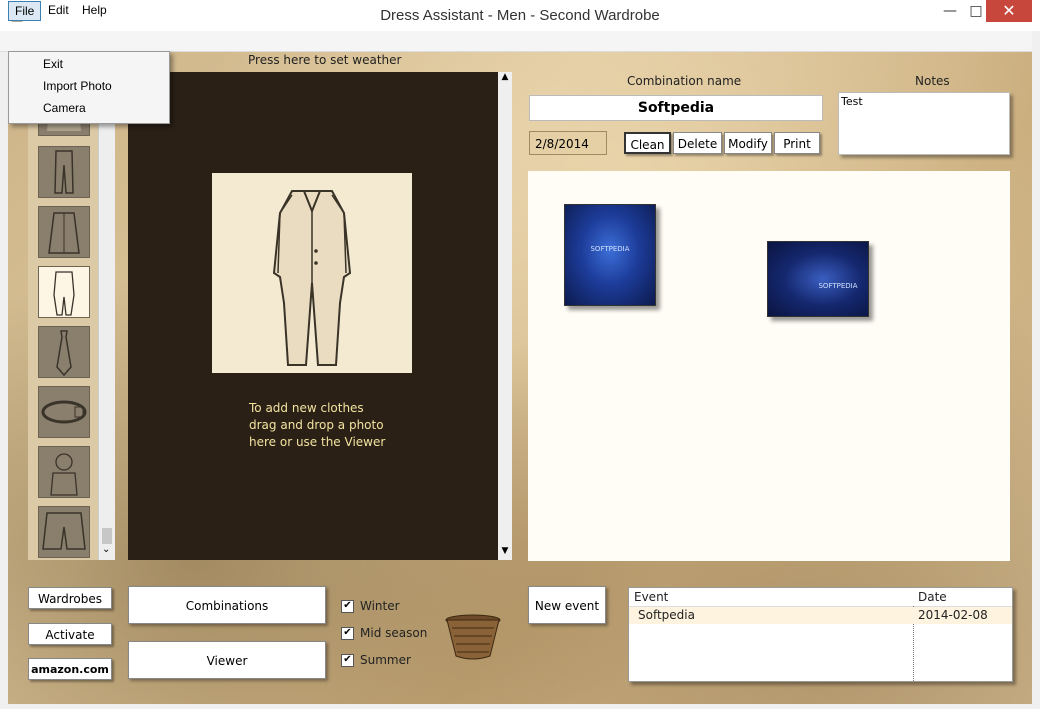 The width and height of the screenshot is (1040, 709). Describe the element at coordinates (516, 41) in the screenshot. I see `menu-bar` at that location.